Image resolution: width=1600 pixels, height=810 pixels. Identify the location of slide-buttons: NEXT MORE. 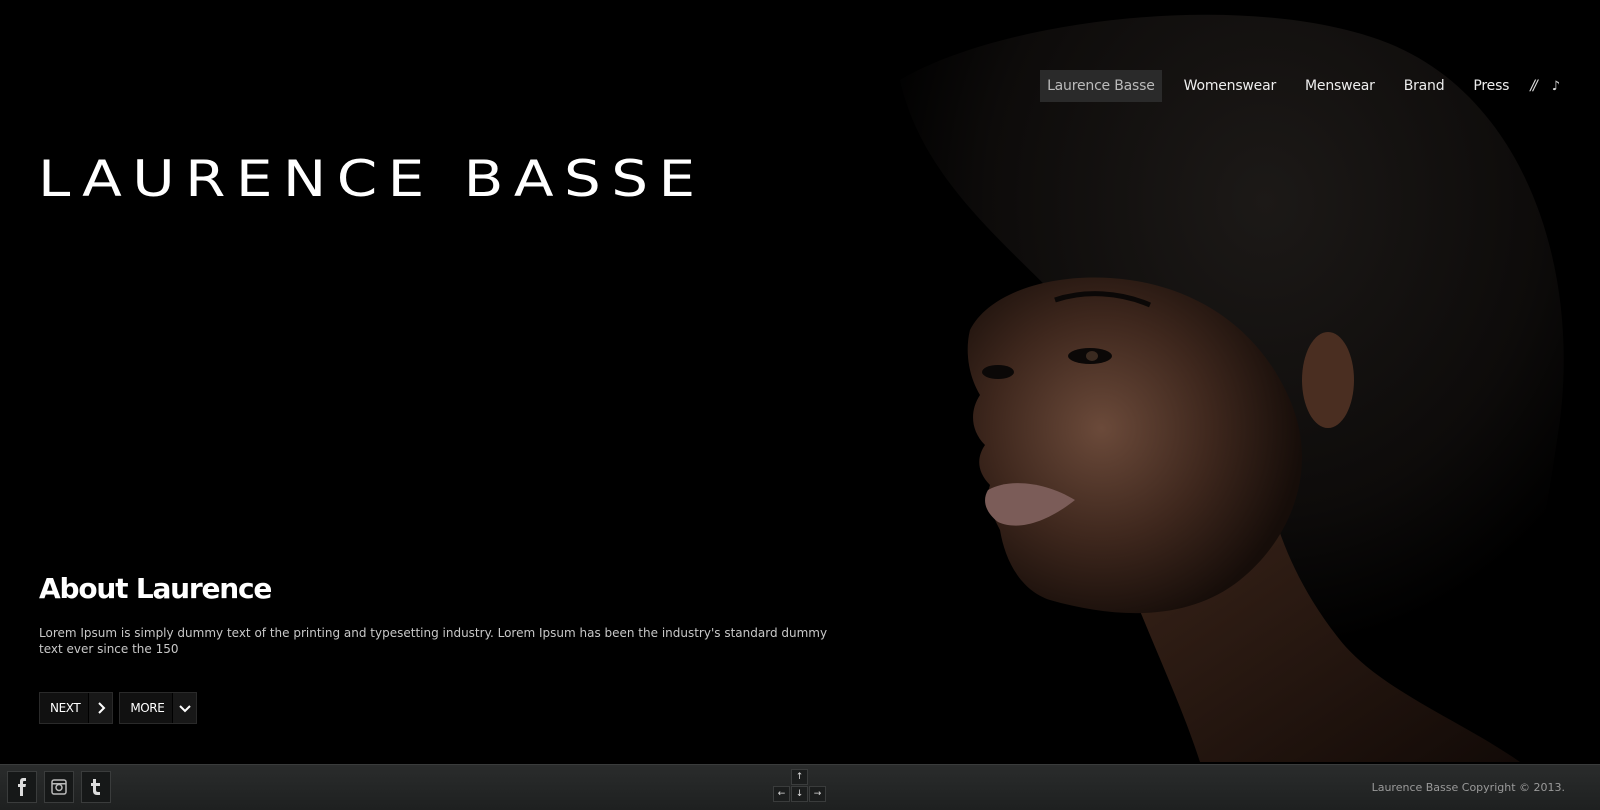
(118, 708).